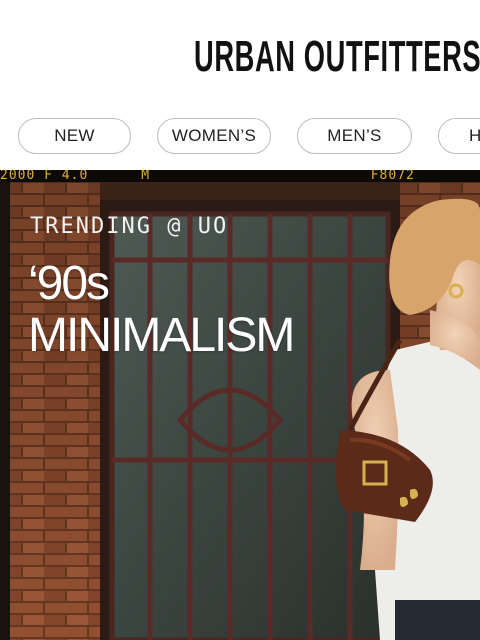  Describe the element at coordinates (354, 136) in the screenshot. I see `nav-pill-mens: MEN’S` at that location.